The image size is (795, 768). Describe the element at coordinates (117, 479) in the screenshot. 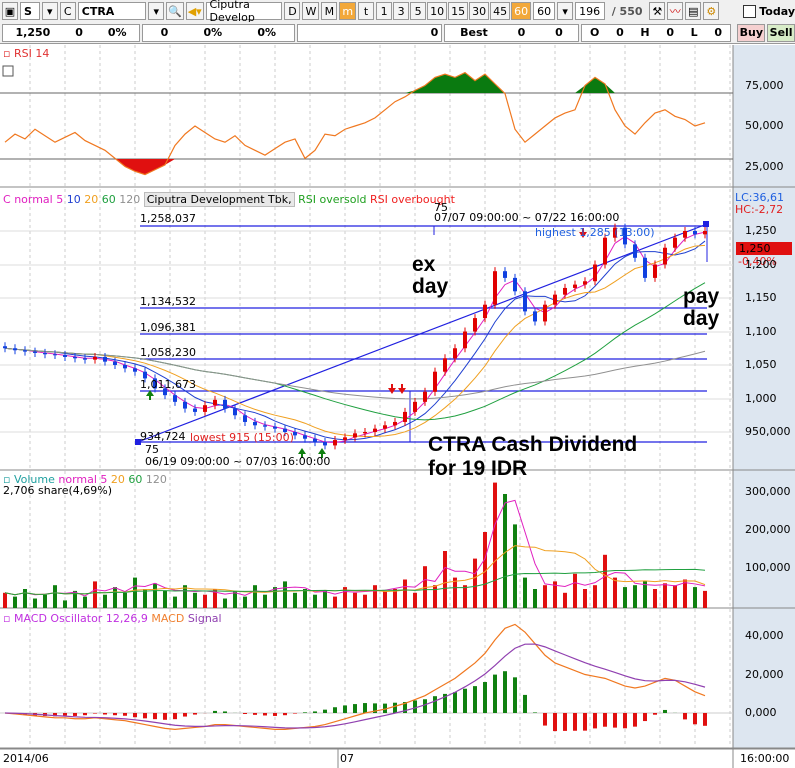

I see `vol-ma20: 20` at that location.